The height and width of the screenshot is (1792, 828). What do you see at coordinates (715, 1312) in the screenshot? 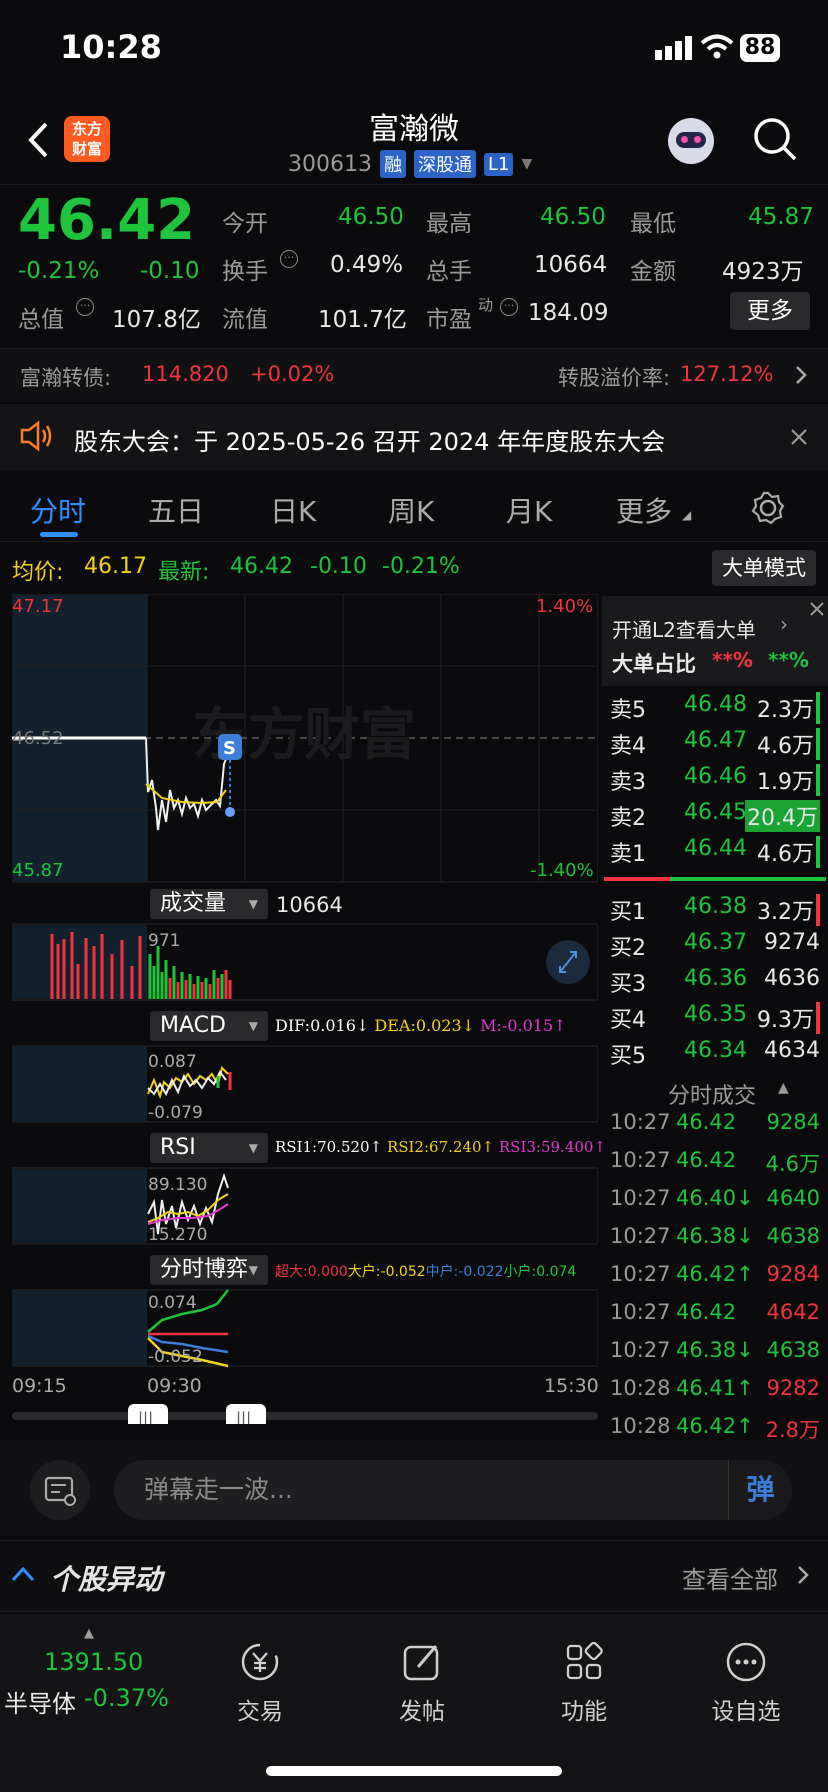
I see `tick-row: 10:27 46.42 4642` at bounding box center [715, 1312].